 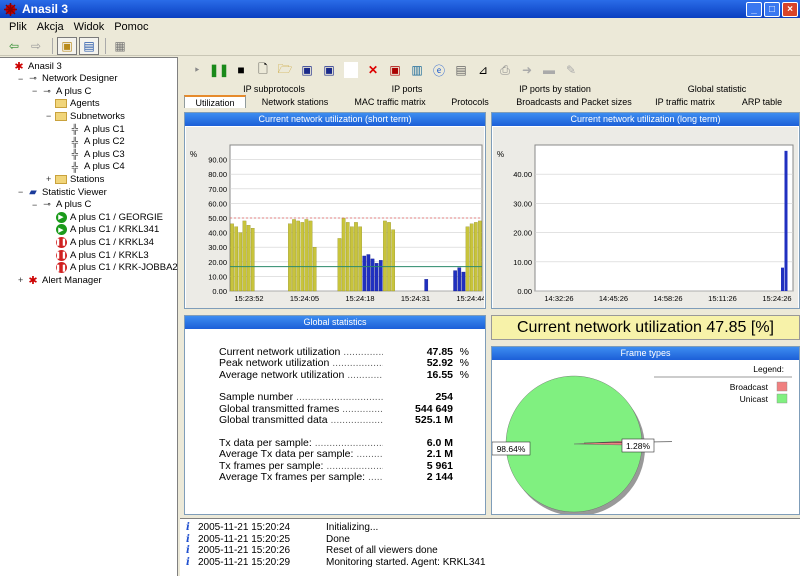 What do you see at coordinates (418, 477) in the screenshot?
I see `stat-value: 2 144` at bounding box center [418, 477].